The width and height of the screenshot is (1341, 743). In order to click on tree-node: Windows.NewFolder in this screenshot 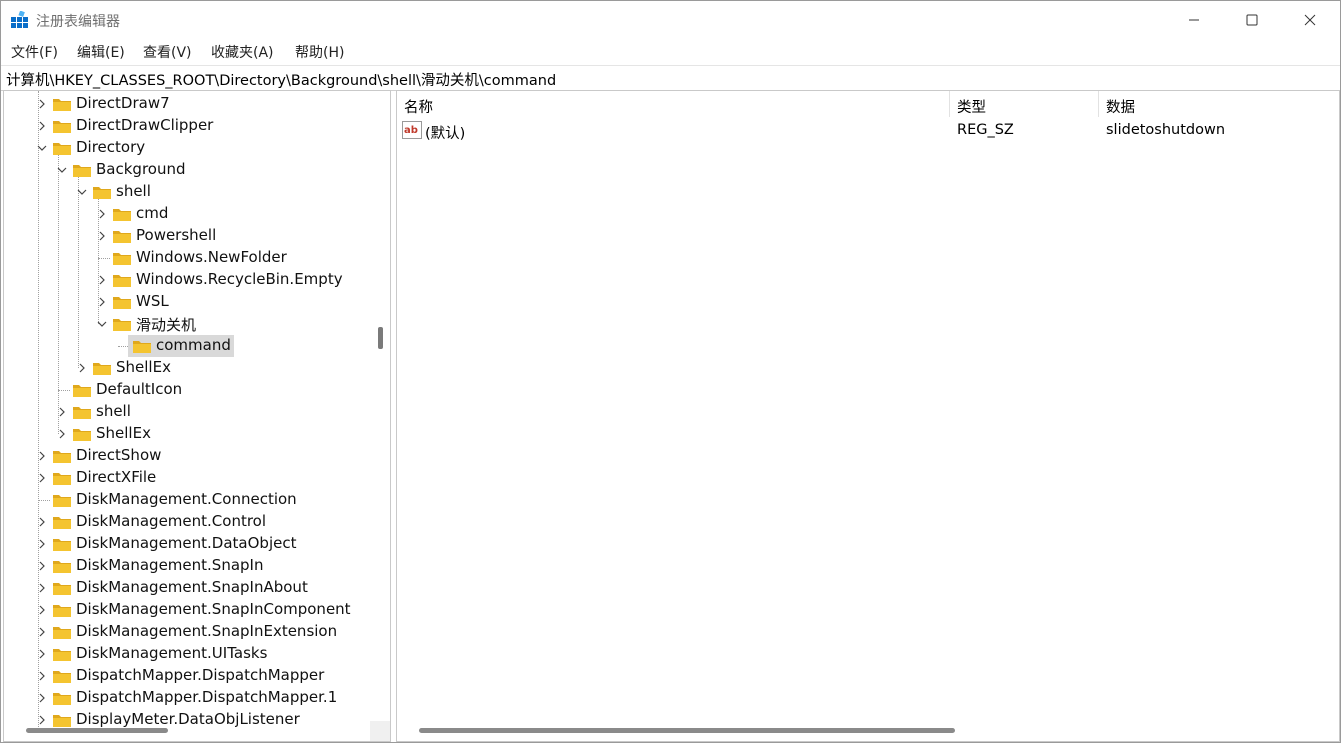, I will do `click(187, 258)`.